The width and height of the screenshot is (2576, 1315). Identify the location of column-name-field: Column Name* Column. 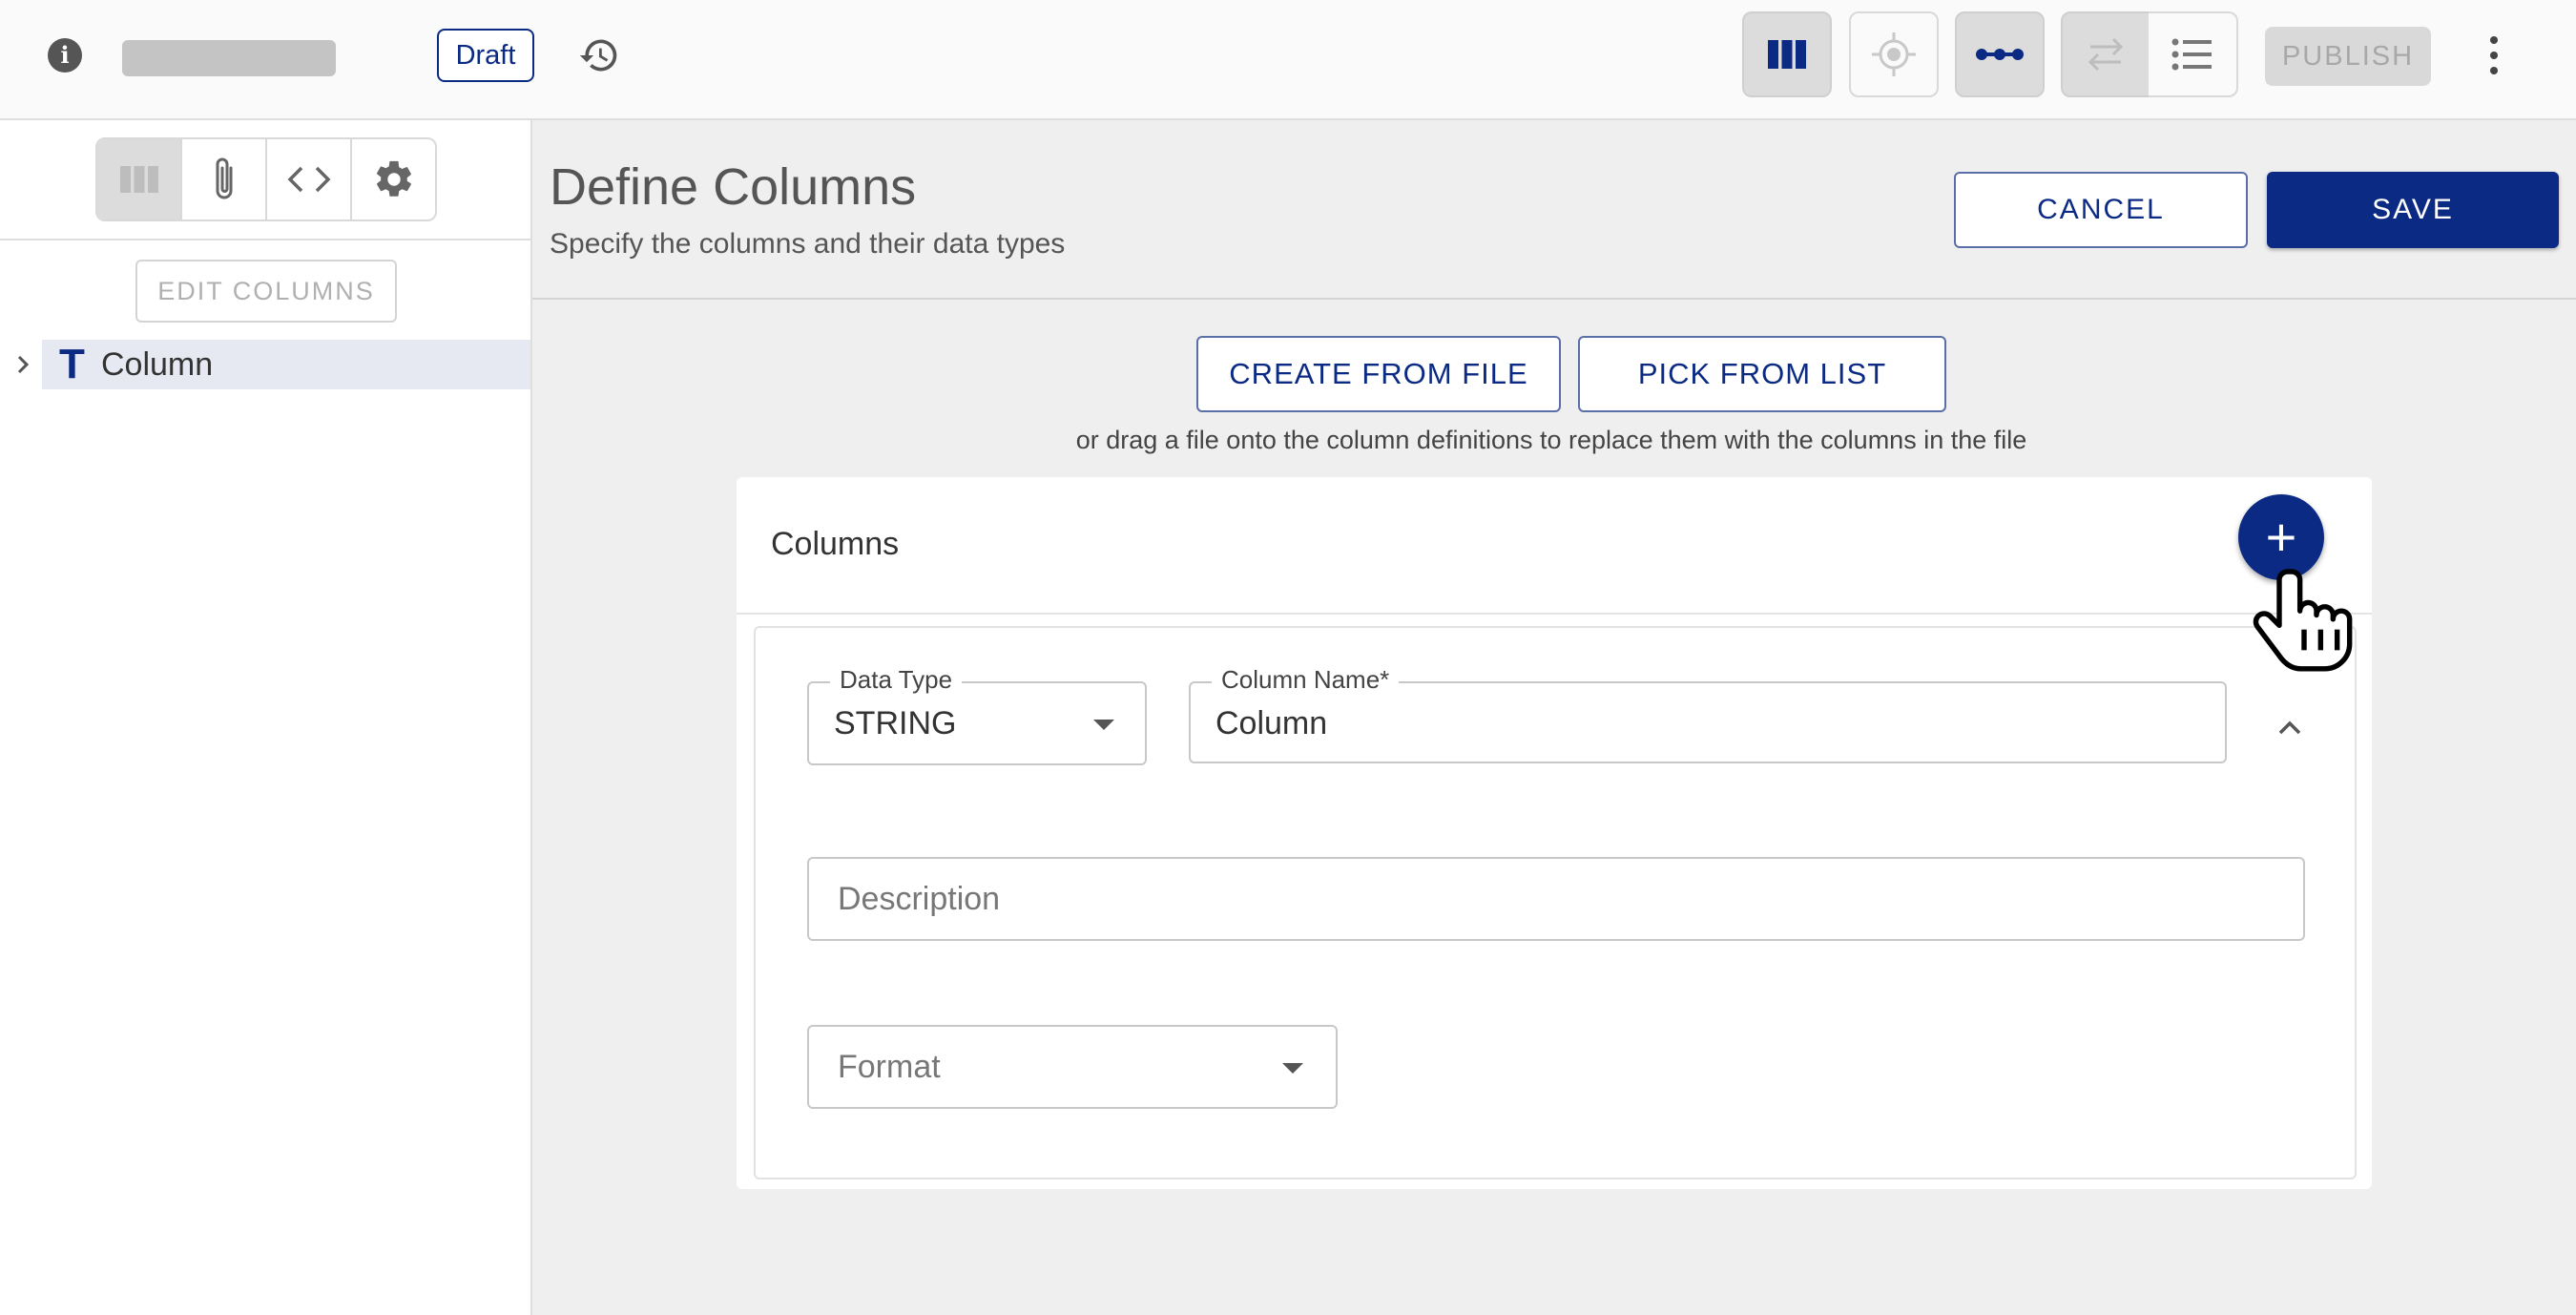
(1708, 713).